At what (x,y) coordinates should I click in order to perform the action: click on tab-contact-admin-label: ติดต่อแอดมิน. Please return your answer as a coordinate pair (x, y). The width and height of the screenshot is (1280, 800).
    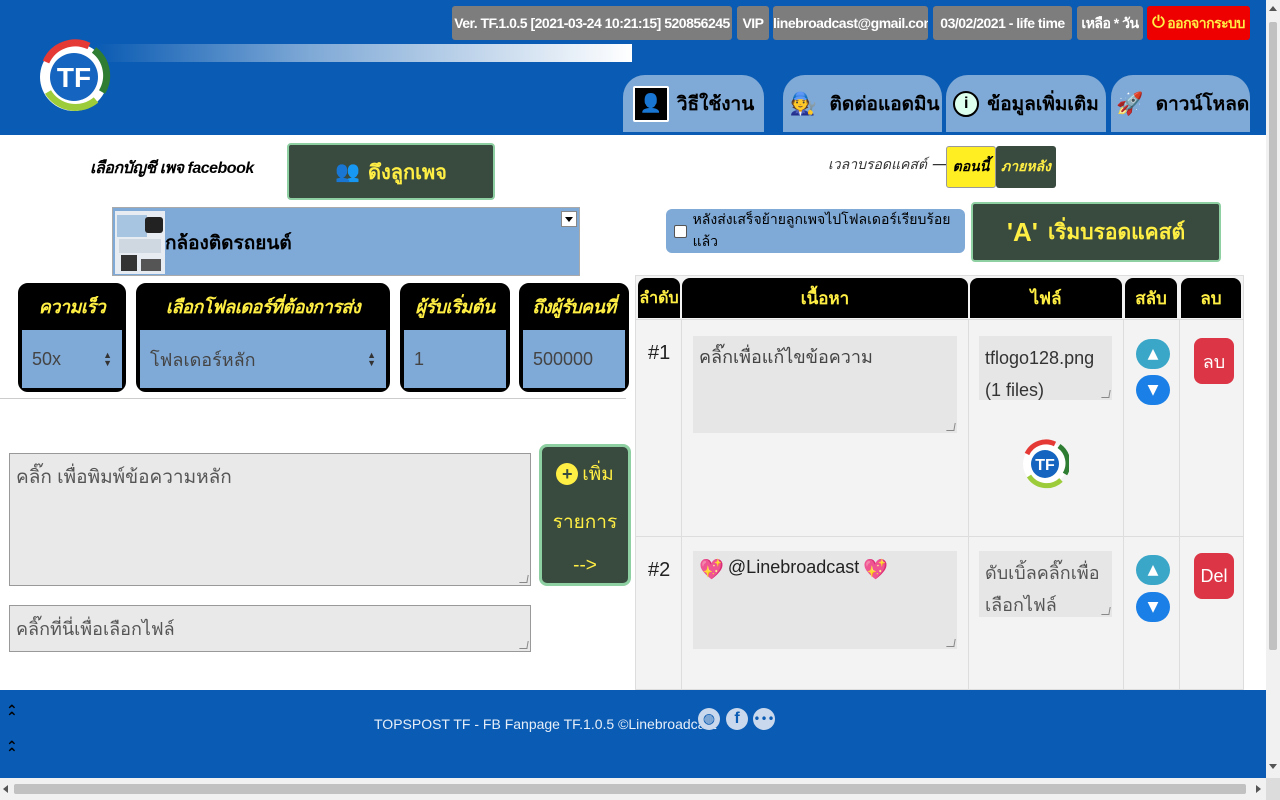
    Looking at the image, I should click on (884, 104).